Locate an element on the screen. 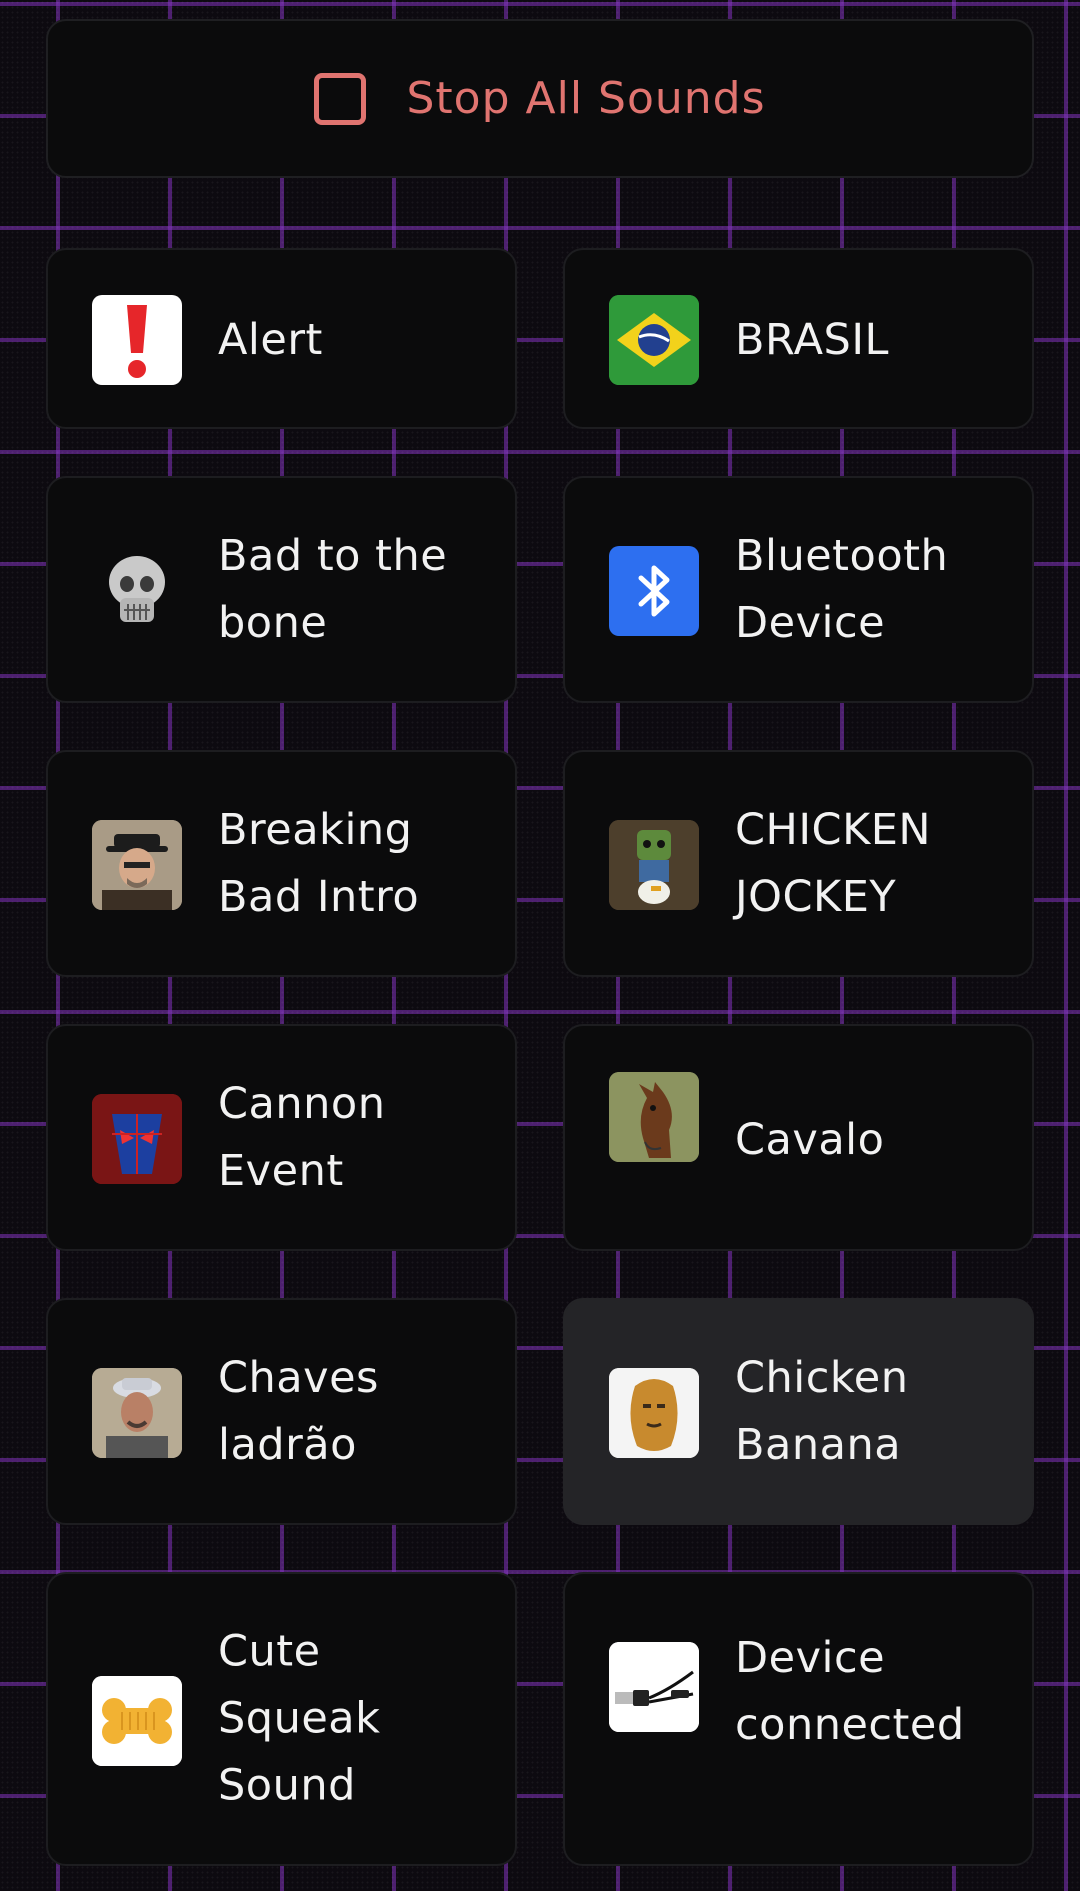 The width and height of the screenshot is (1080, 1891). horse-photo-icon is located at coordinates (654, 1117).